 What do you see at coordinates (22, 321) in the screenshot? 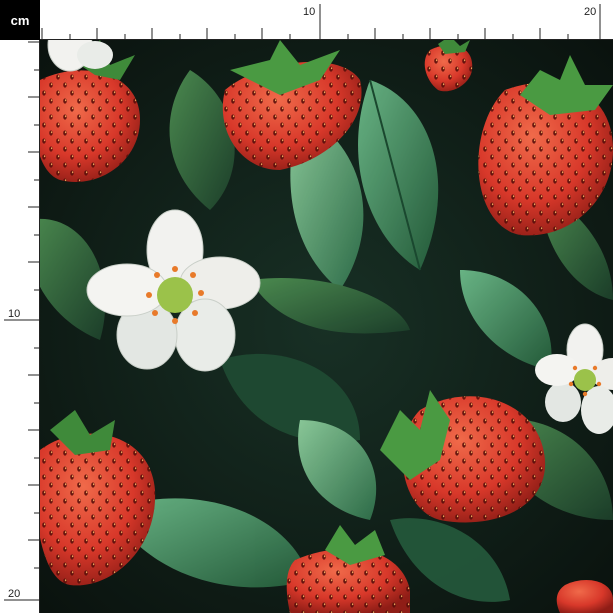
I see `left-ruler-ticks` at bounding box center [22, 321].